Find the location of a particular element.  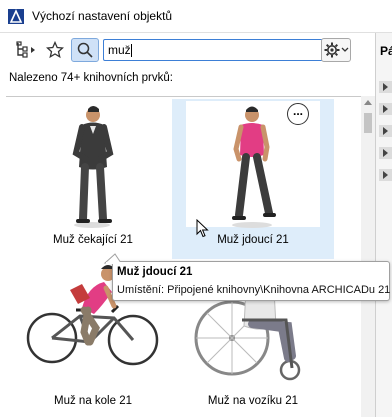

search-toggle-button is located at coordinates (85, 50).